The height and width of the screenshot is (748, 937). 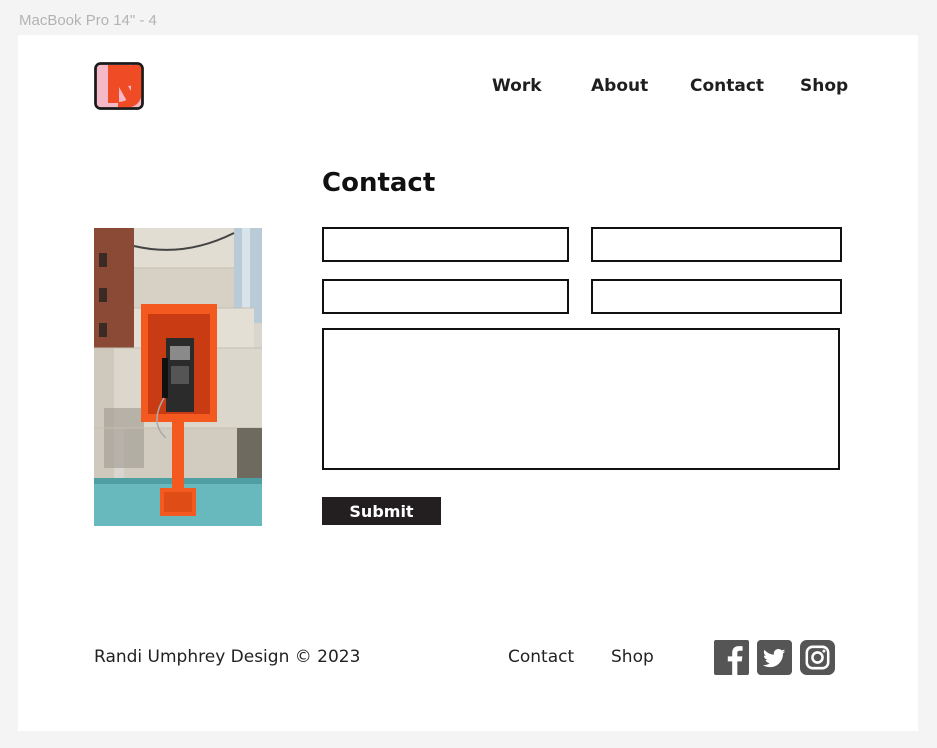 I want to click on facebook-icon, so click(x=731, y=657).